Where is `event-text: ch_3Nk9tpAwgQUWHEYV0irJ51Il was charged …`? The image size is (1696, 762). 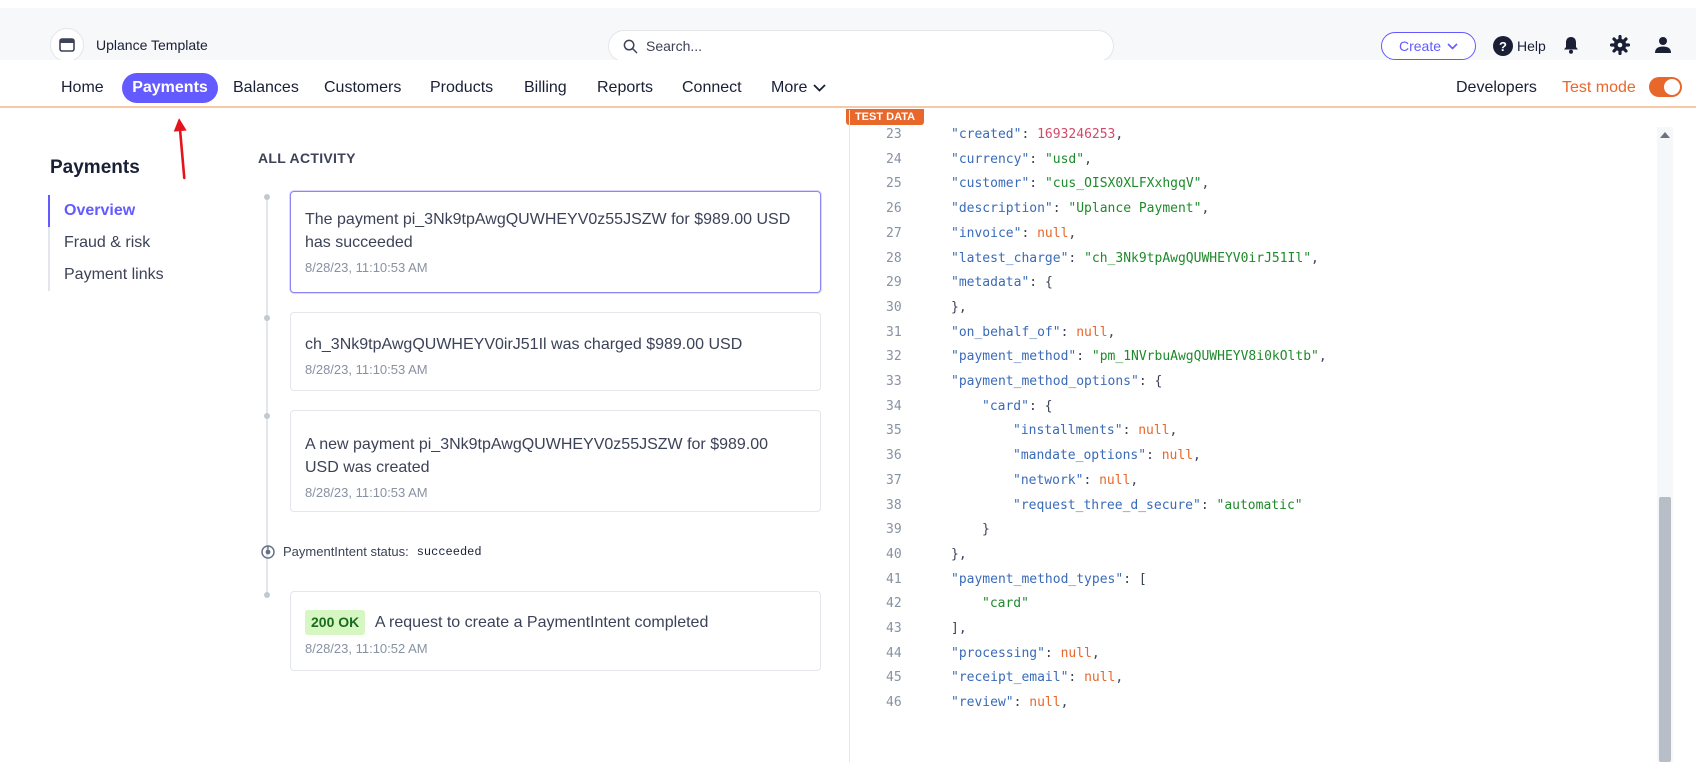 event-text: ch_3Nk9tpAwgQUWHEYV0irJ51Il was charged … is located at coordinates (524, 344).